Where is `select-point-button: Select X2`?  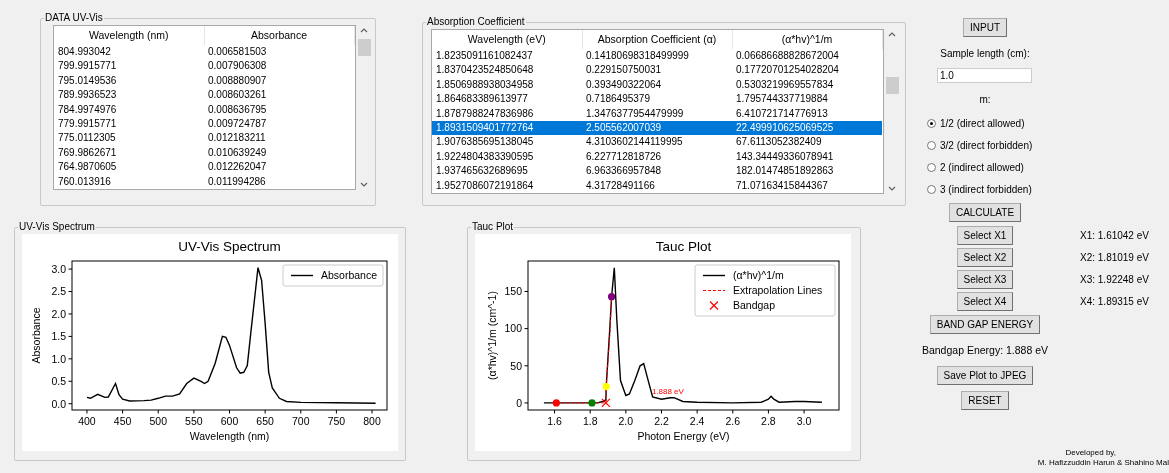
select-point-button: Select X2 is located at coordinates (985, 257).